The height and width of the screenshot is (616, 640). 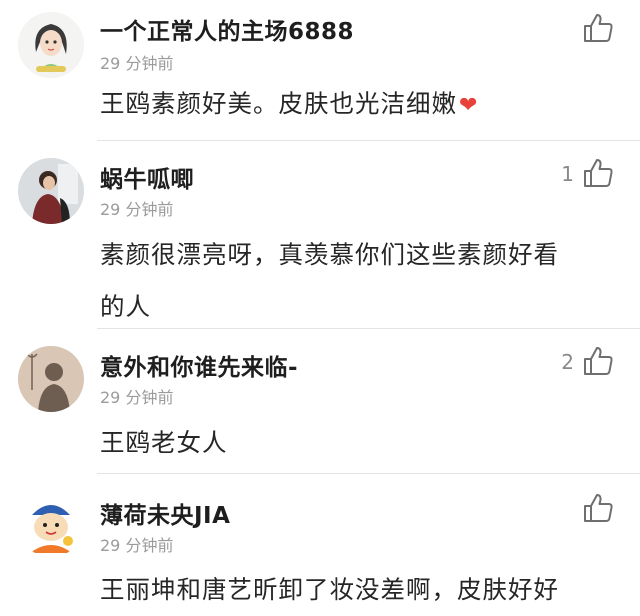 What do you see at coordinates (567, 174) in the screenshot?
I see `like-count: 1` at bounding box center [567, 174].